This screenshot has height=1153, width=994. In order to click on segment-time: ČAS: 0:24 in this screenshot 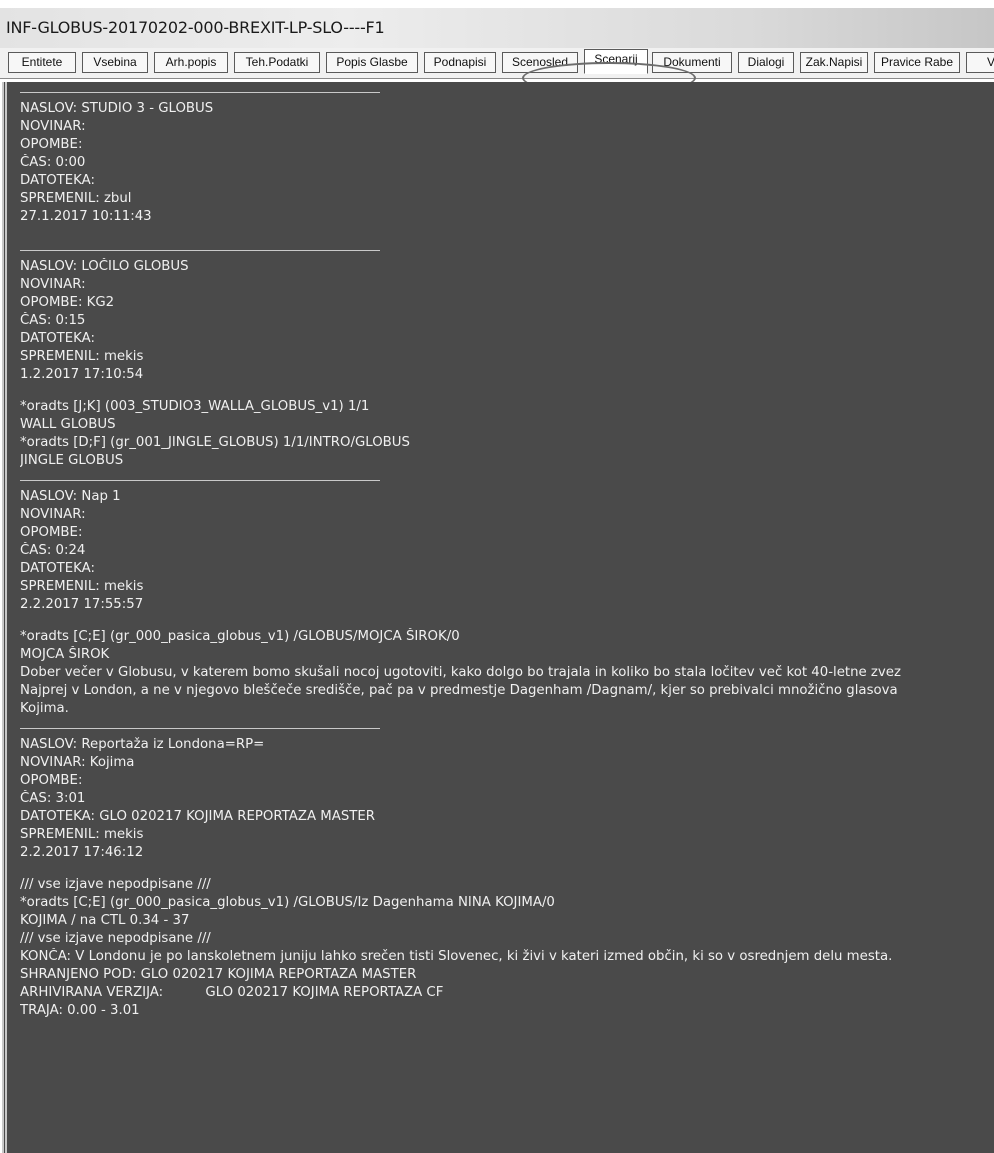, I will do `click(53, 550)`.